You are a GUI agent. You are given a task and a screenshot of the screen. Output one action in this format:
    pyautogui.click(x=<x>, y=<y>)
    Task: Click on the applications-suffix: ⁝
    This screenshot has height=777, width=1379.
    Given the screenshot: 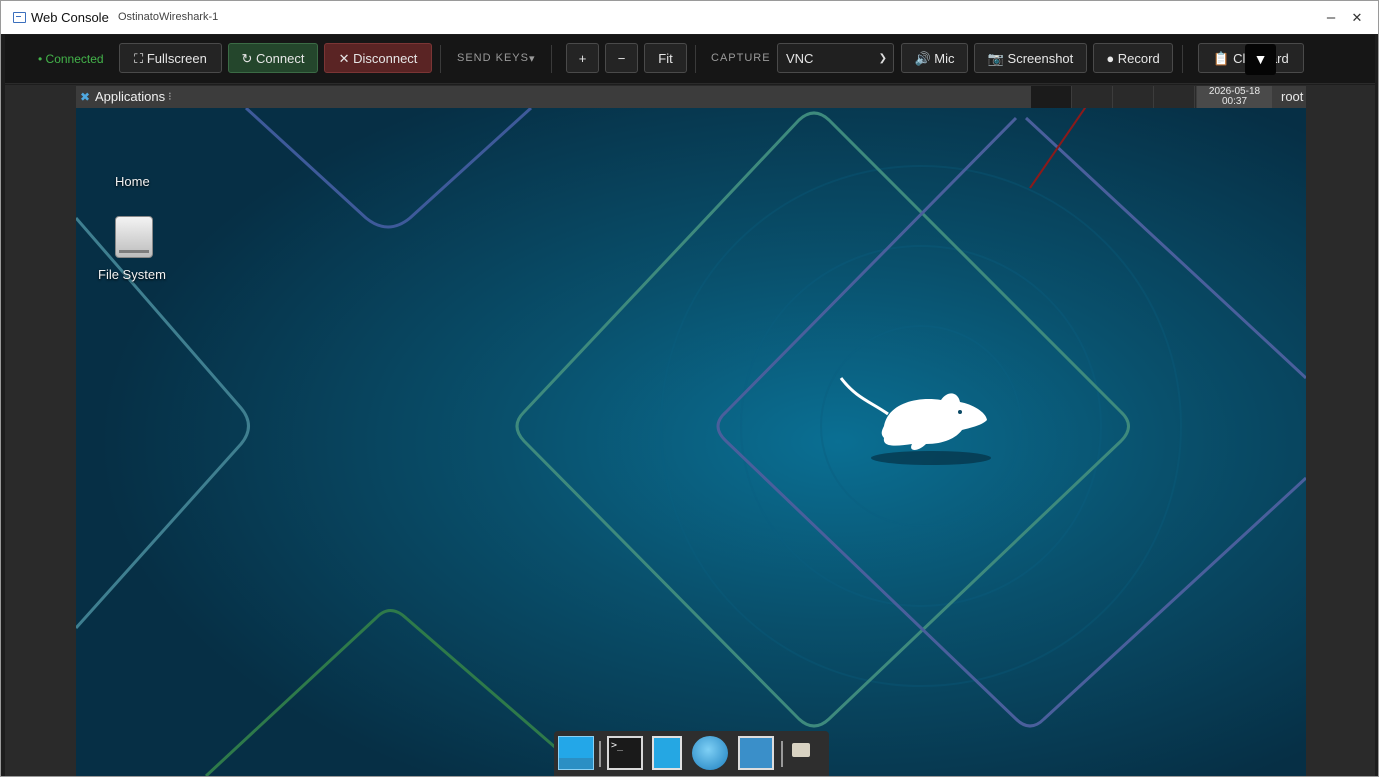 What is the action you would take?
    pyautogui.click(x=170, y=97)
    